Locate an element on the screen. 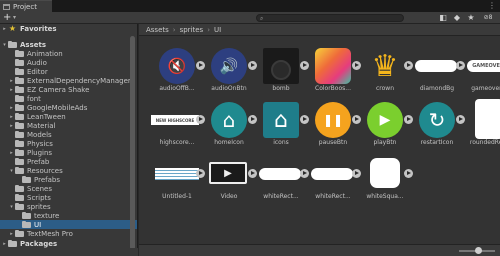  breadcrumb-item-ui: UI is located at coordinates (217, 30).